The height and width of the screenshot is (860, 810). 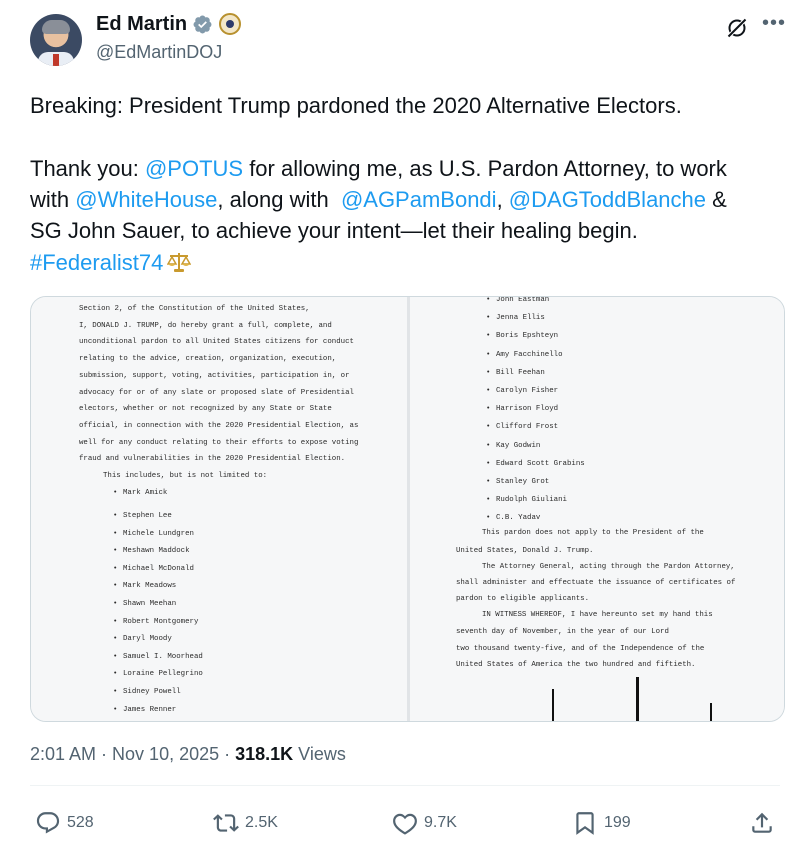 I want to click on pardon-name: Rudolph Giuliani, so click(x=526, y=500).